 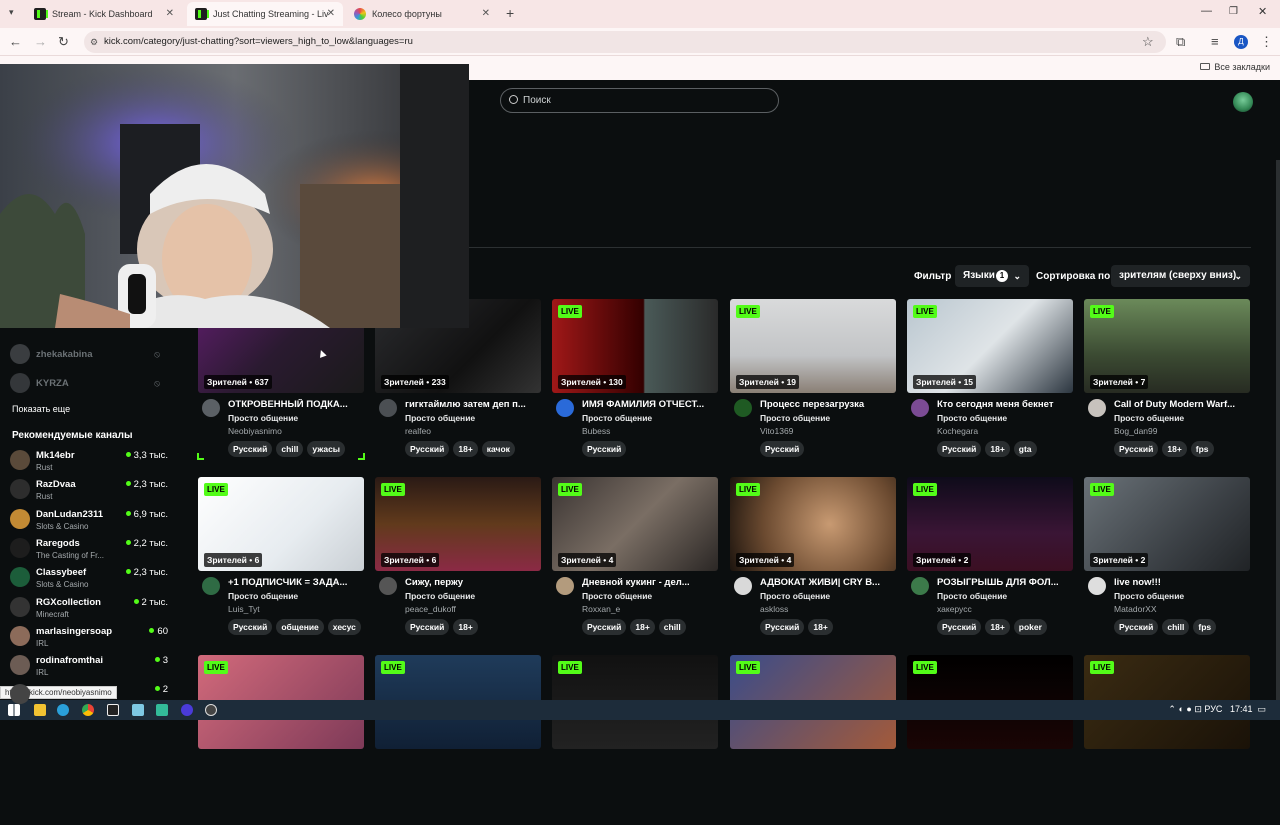 What do you see at coordinates (89, 550) in the screenshot?
I see `sidebar-recommended-channel: Raregods The Casting of Fr... 2,2 тыс.` at bounding box center [89, 550].